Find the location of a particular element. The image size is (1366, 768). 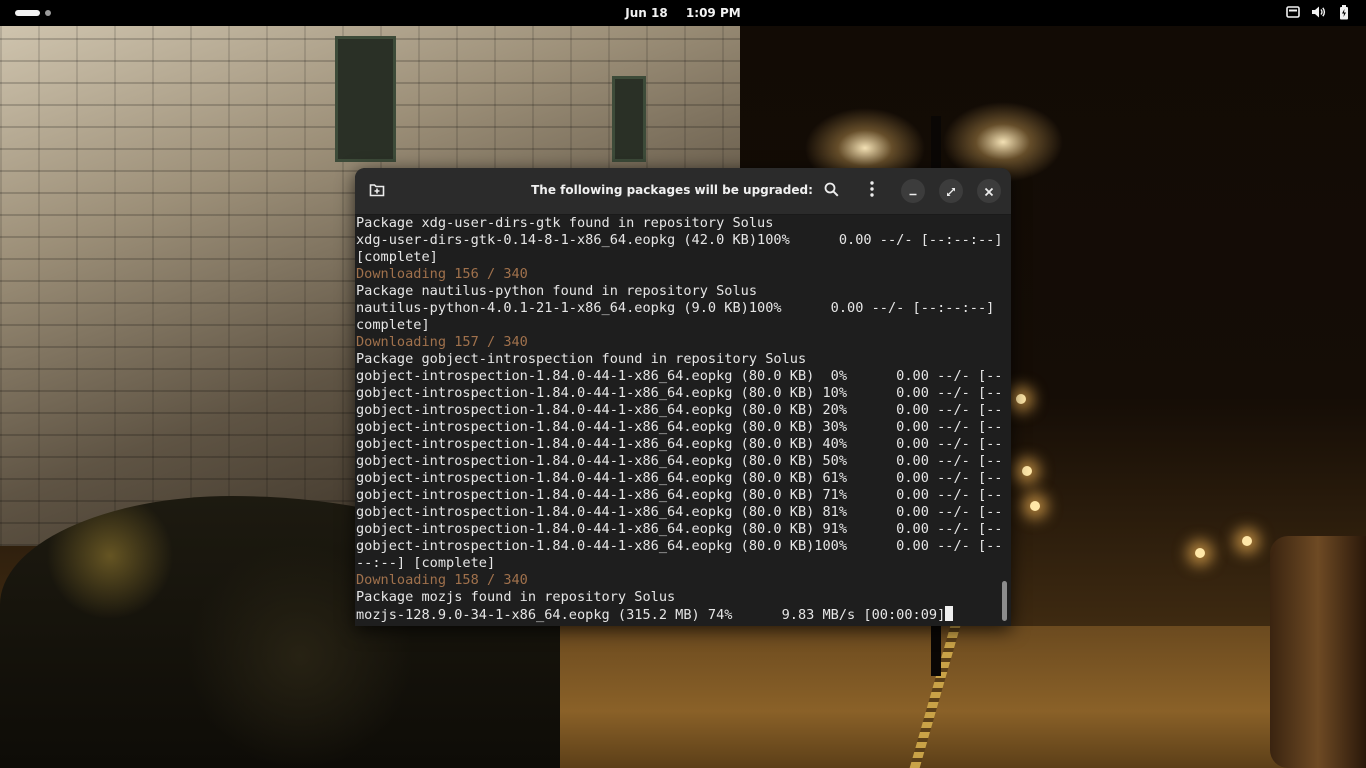

new-tab-button is located at coordinates (377, 191).